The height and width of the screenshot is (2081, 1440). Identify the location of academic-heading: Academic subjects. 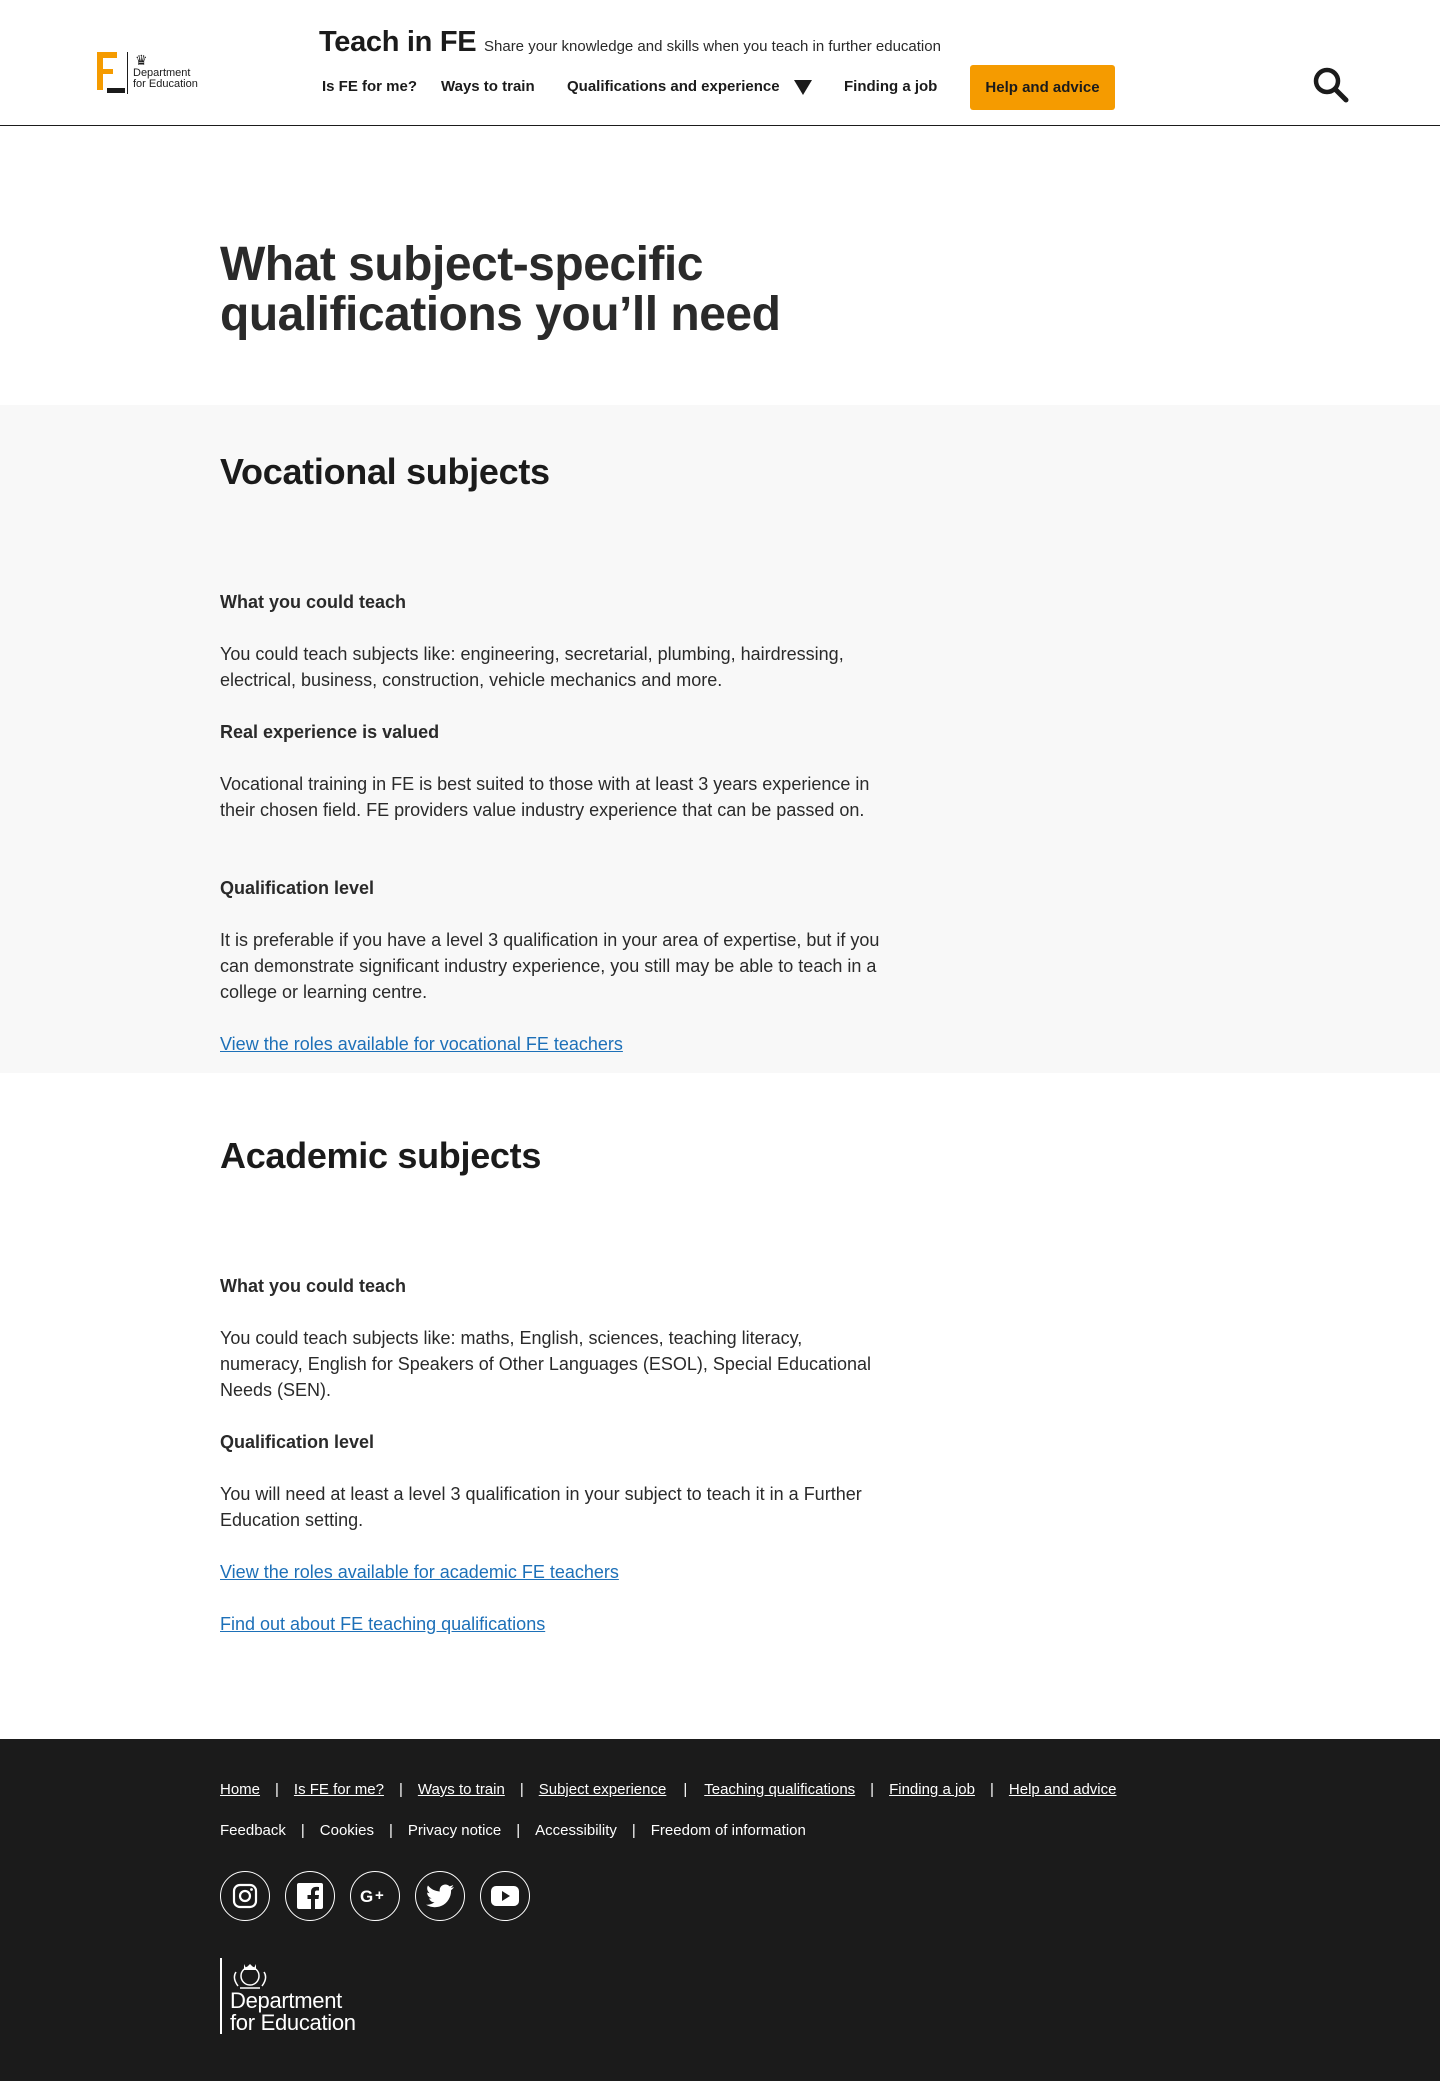
(381, 1155).